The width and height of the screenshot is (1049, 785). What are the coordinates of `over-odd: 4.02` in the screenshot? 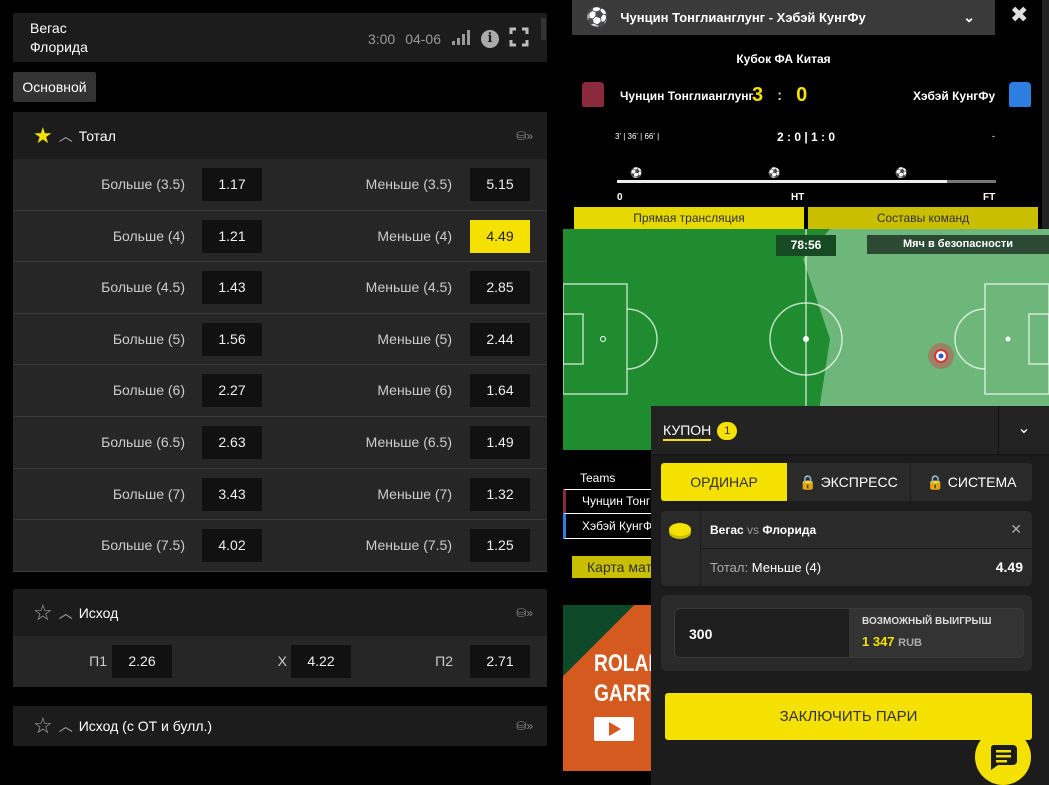 It's located at (232, 546).